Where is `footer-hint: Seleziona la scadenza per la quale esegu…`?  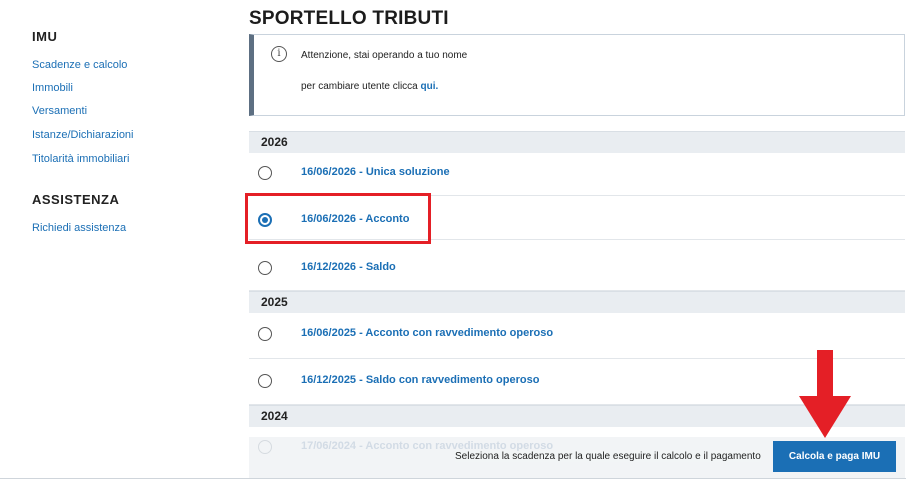 footer-hint: Seleziona la scadenza per la quale esegu… is located at coordinates (608, 456).